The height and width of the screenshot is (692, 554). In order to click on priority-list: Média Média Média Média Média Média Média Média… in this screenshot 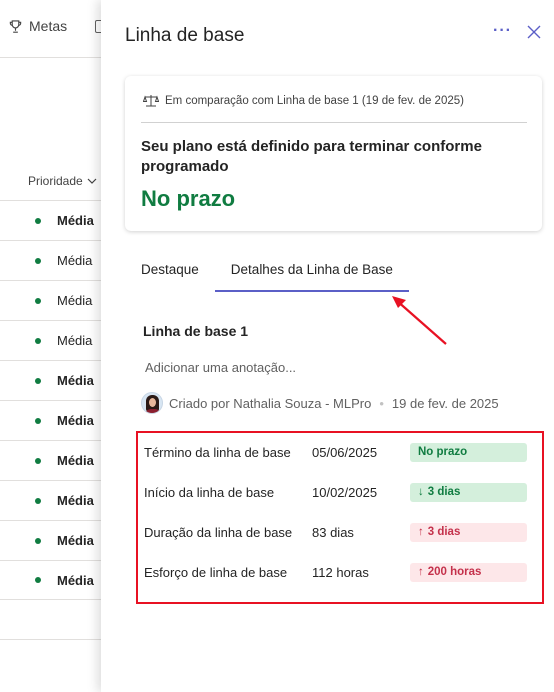, I will do `click(55, 400)`.